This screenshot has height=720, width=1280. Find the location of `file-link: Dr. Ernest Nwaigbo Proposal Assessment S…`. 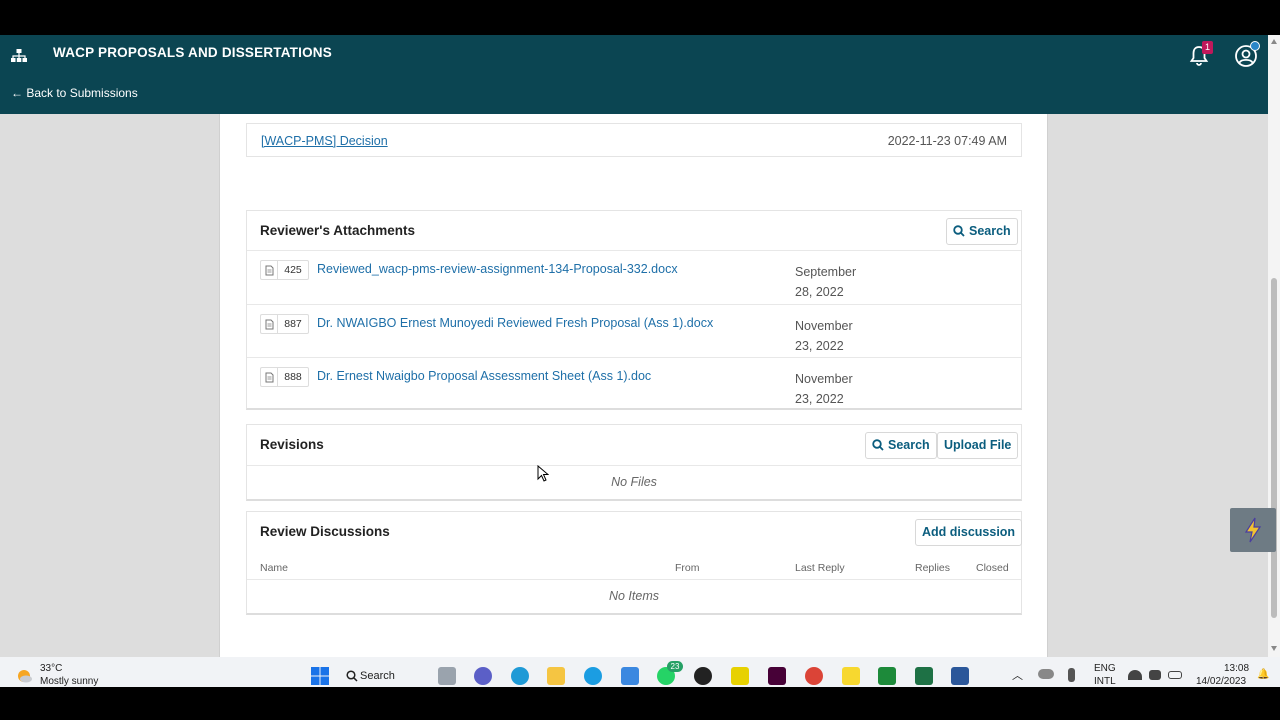

file-link: Dr. Ernest Nwaigbo Proposal Assessment S… is located at coordinates (484, 376).